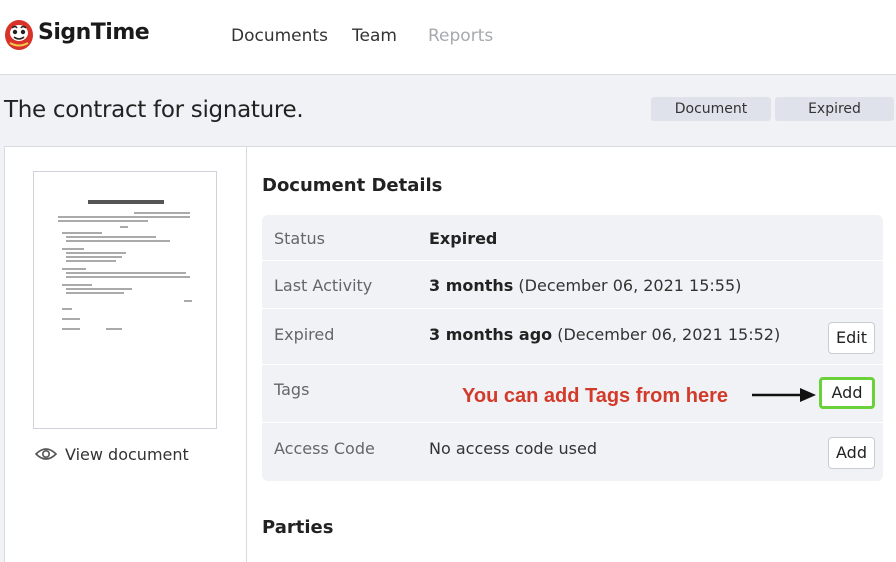 This screenshot has width=896, height=562. What do you see at coordinates (94, 32) in the screenshot?
I see `brand-name: SignTime` at bounding box center [94, 32].